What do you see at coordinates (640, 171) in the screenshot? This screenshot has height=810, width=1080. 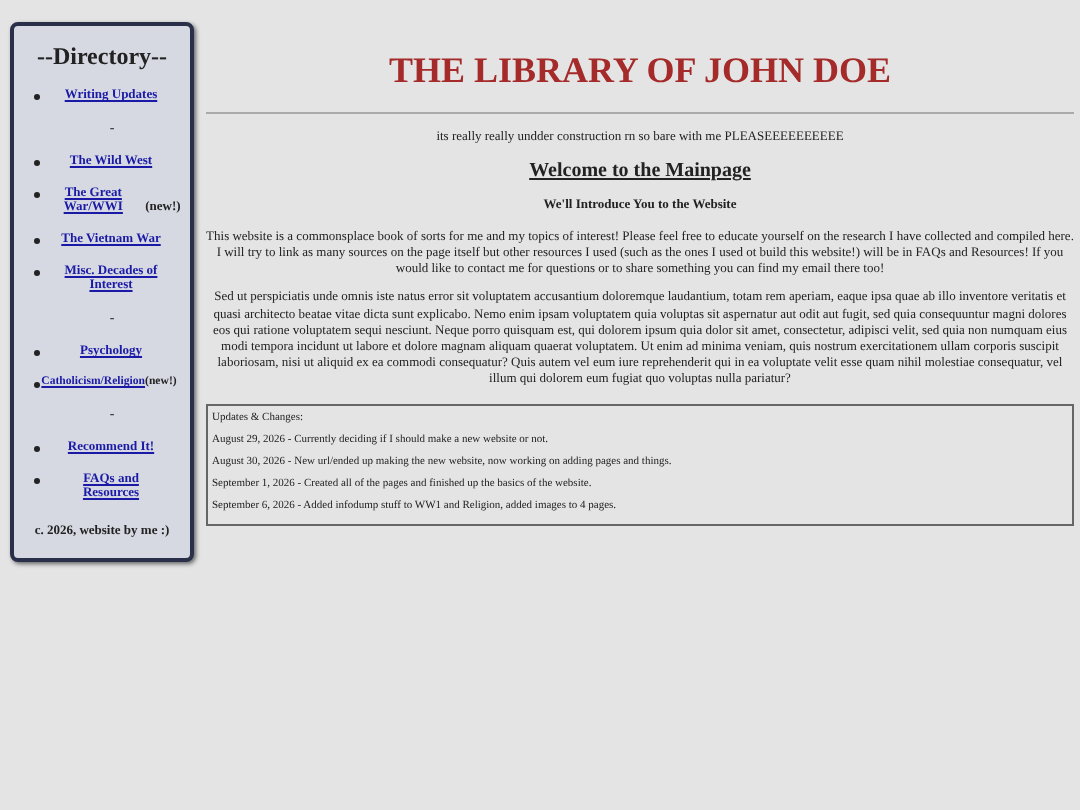 I see `welcome-heading: Welcome to the Mainpage` at bounding box center [640, 171].